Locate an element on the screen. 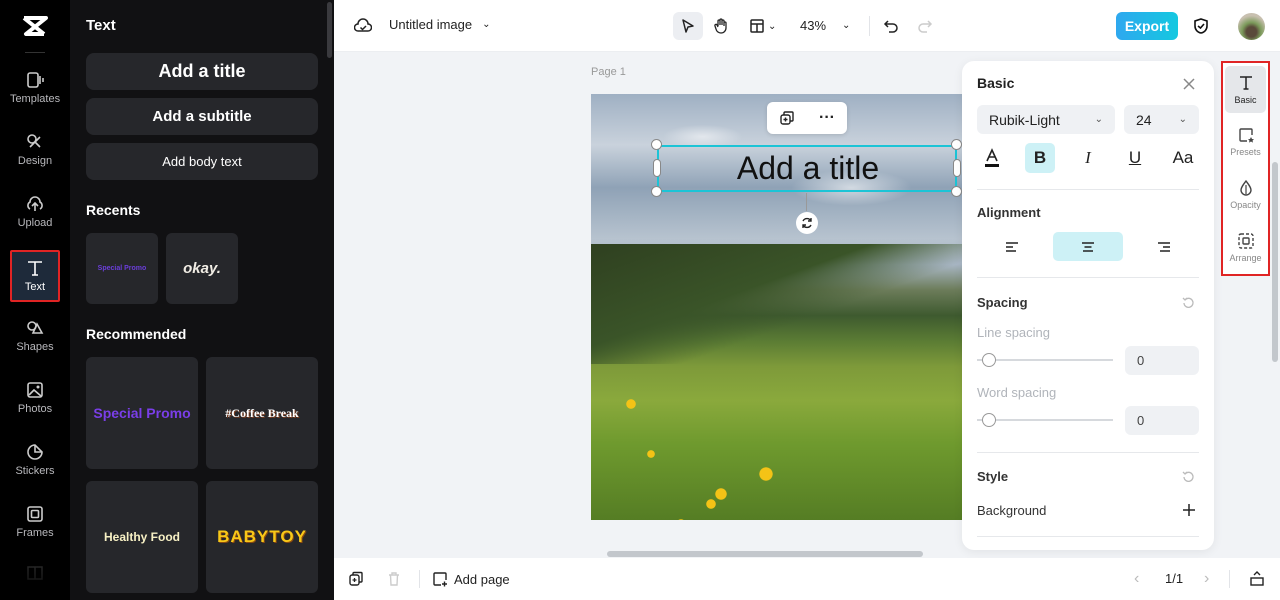 This screenshot has width=1280, height=600. tab-basic: Basic is located at coordinates (1245, 89).